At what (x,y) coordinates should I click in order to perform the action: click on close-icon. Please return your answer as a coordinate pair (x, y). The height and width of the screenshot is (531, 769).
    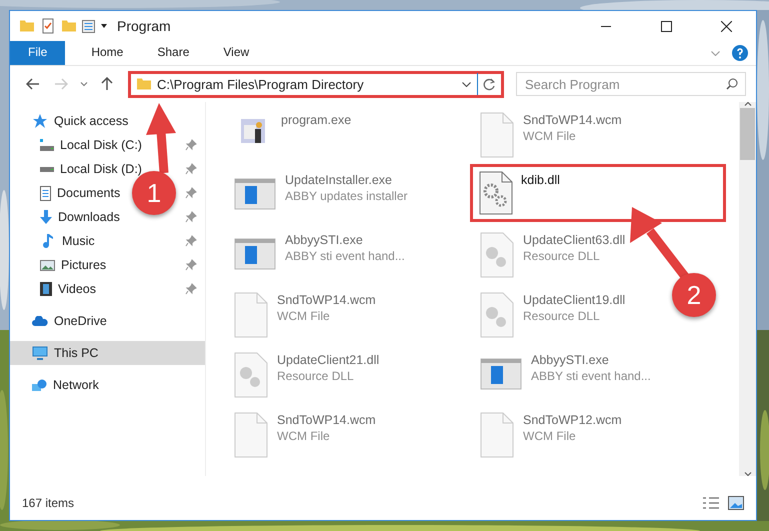
    Looking at the image, I should click on (726, 26).